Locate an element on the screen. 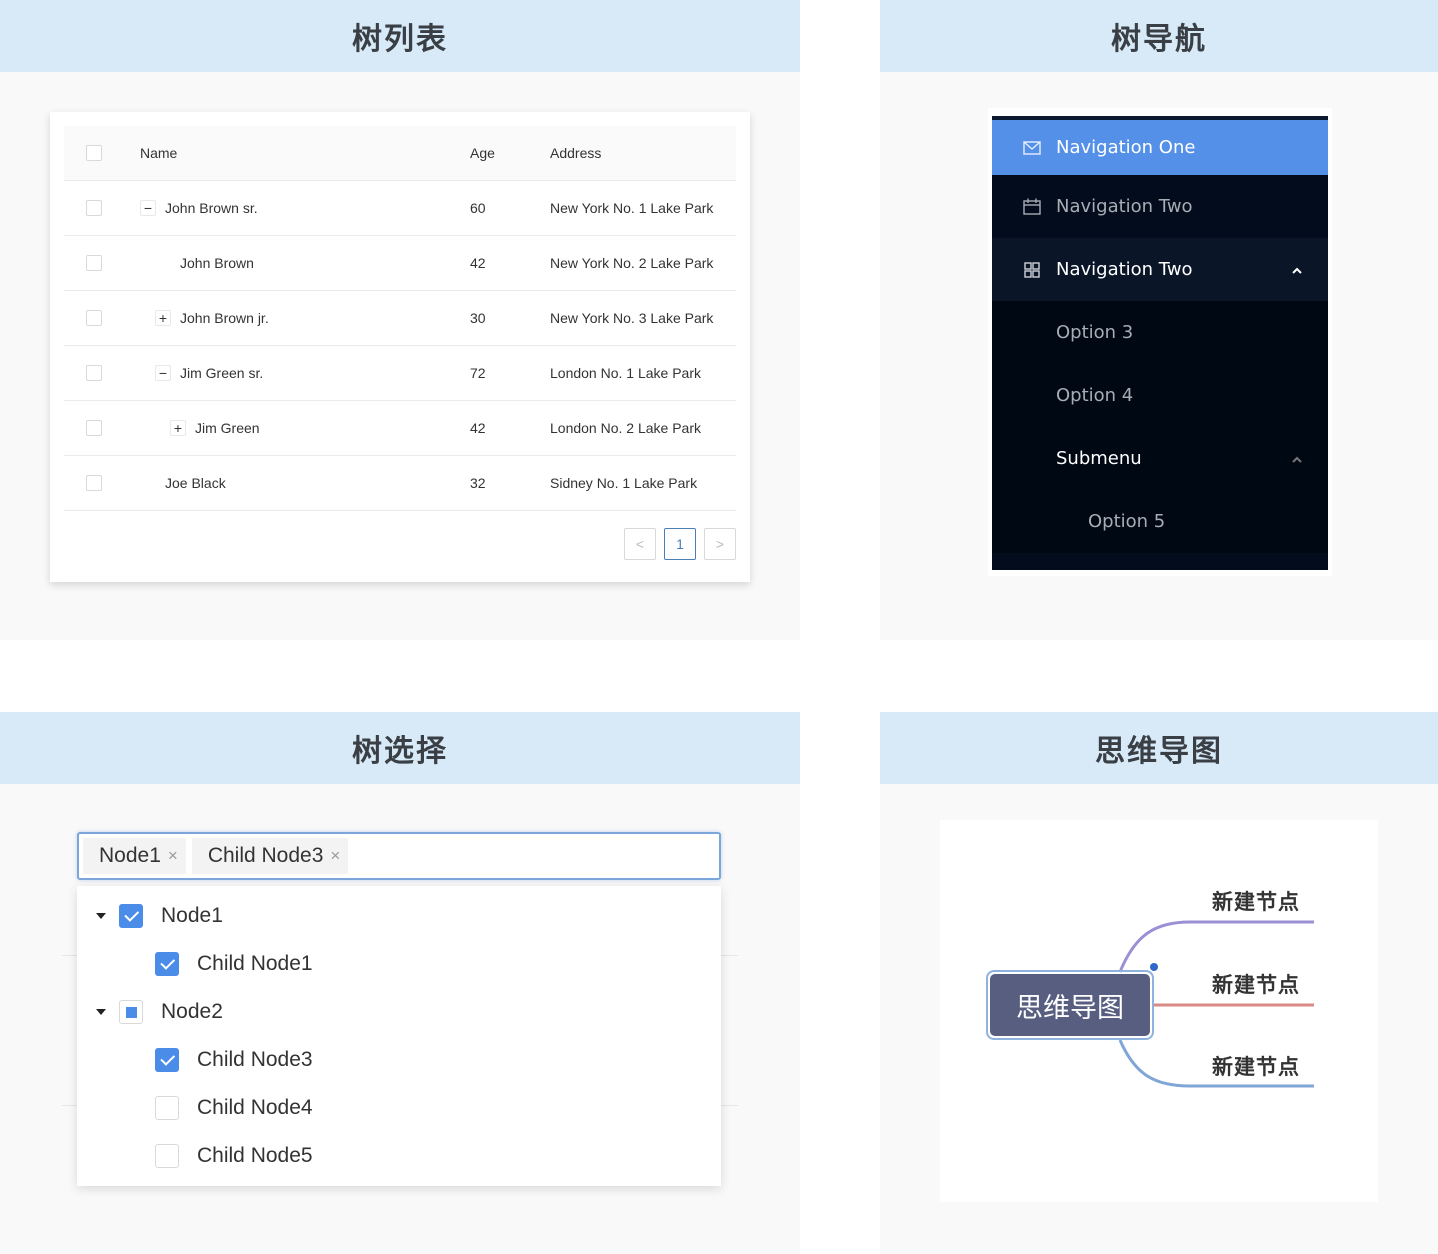 This screenshot has height=1254, width=1438. tag-label: Node1 is located at coordinates (130, 855).